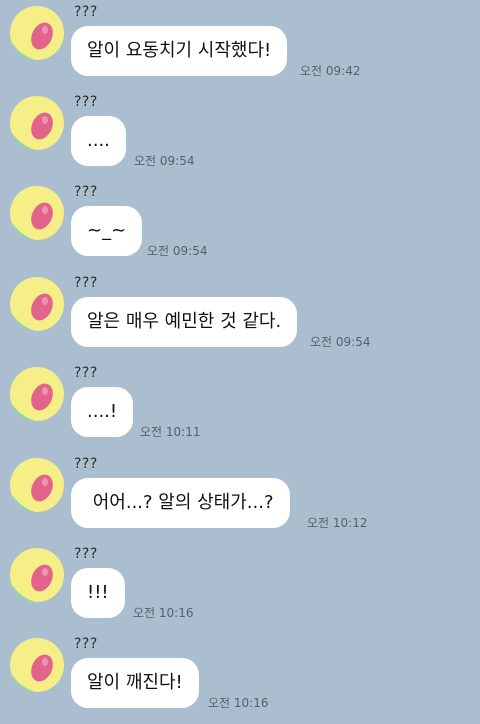 The height and width of the screenshot is (724, 480). Describe the element at coordinates (240, 406) in the screenshot. I see `chat-message: ??? ....! 오전 10:11` at that location.